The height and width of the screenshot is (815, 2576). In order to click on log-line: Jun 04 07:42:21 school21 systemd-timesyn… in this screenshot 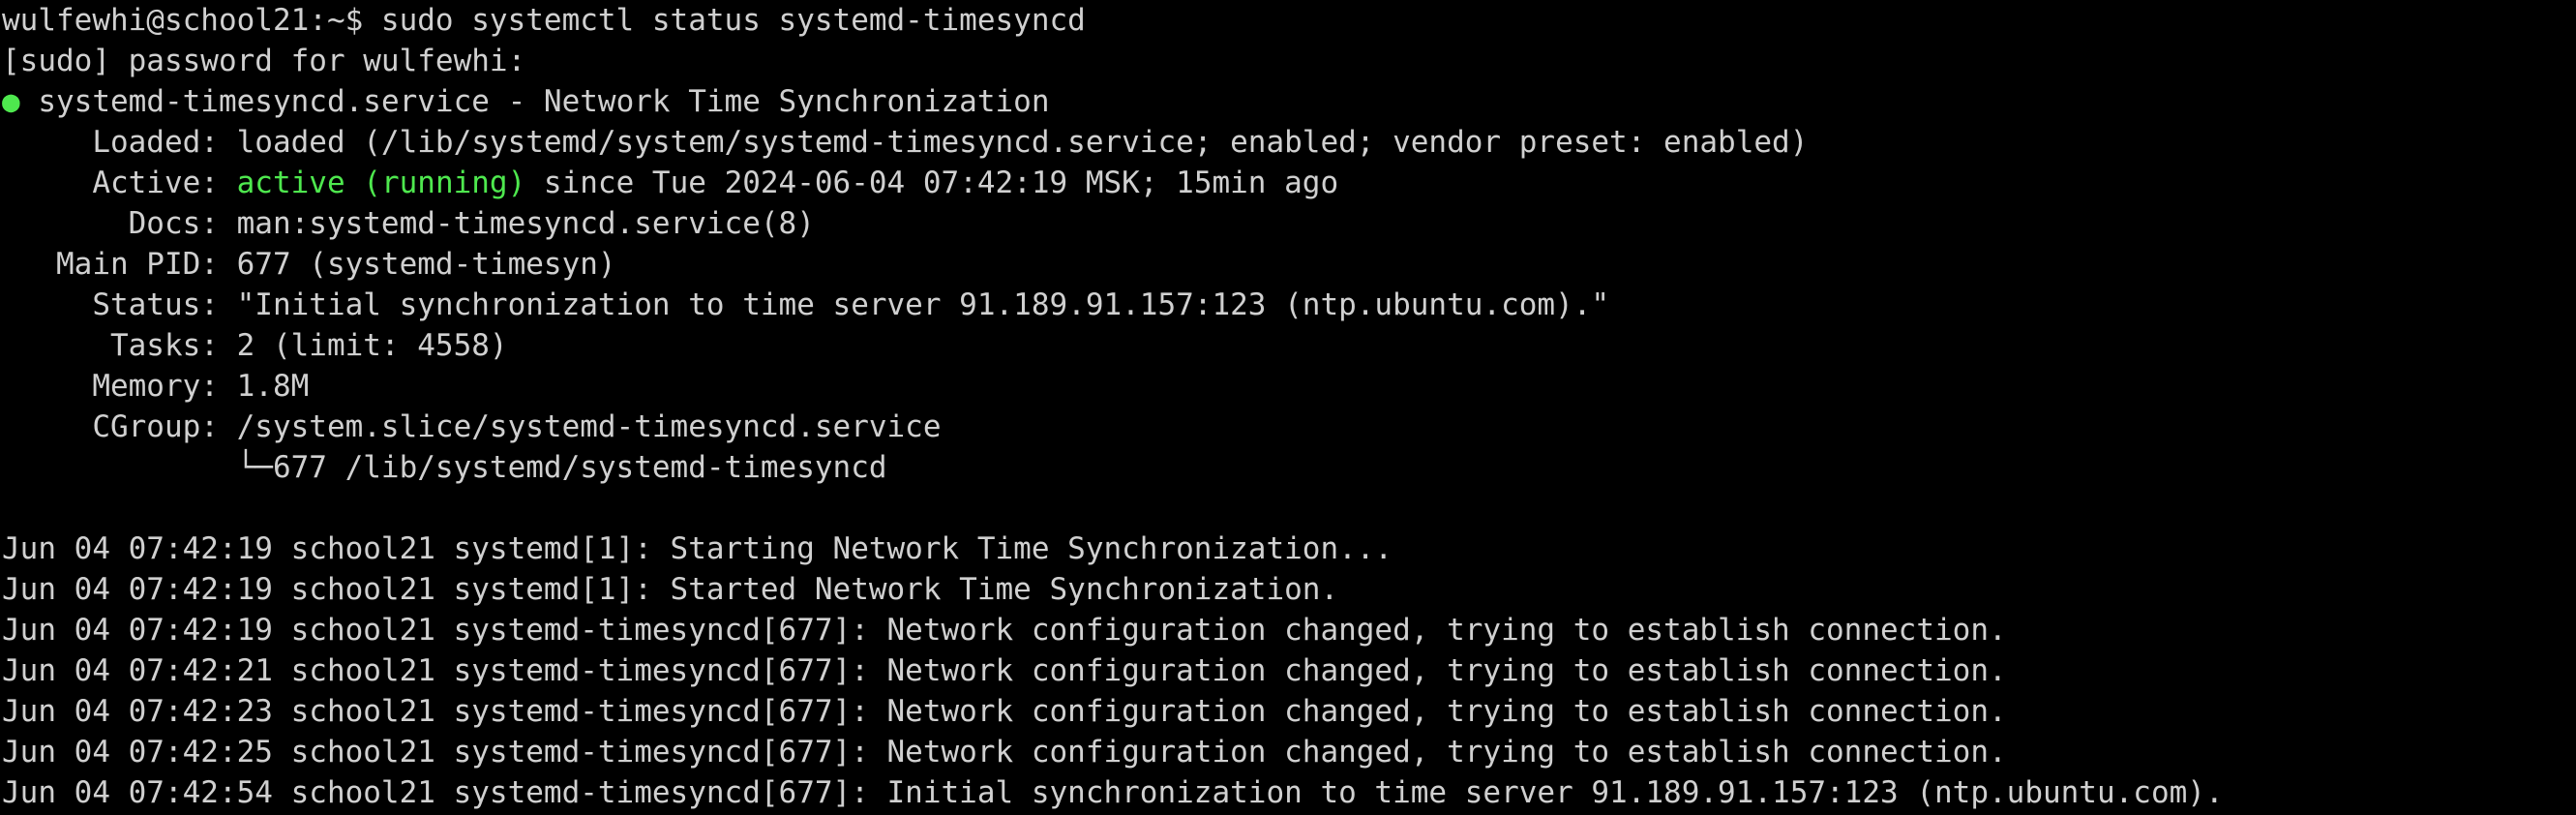, I will do `click(1004, 670)`.